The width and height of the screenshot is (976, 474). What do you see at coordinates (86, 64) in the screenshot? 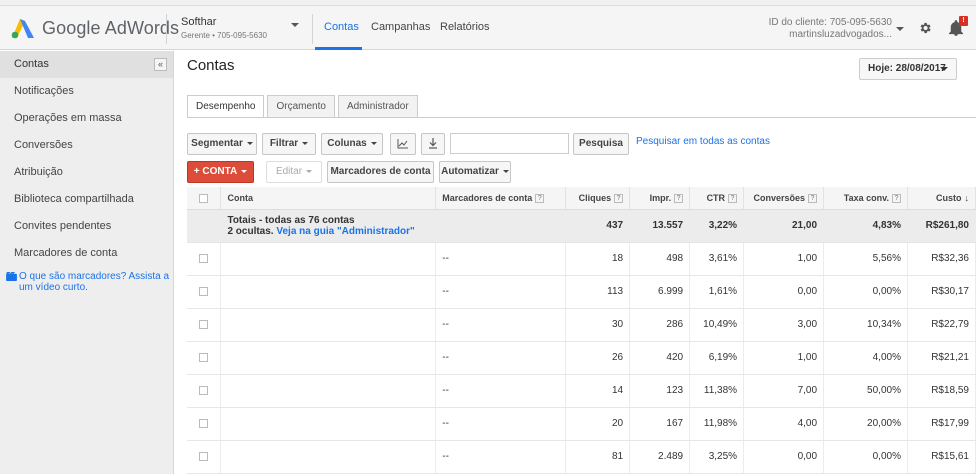
I see `sidebar-item-contas: Contas «` at bounding box center [86, 64].